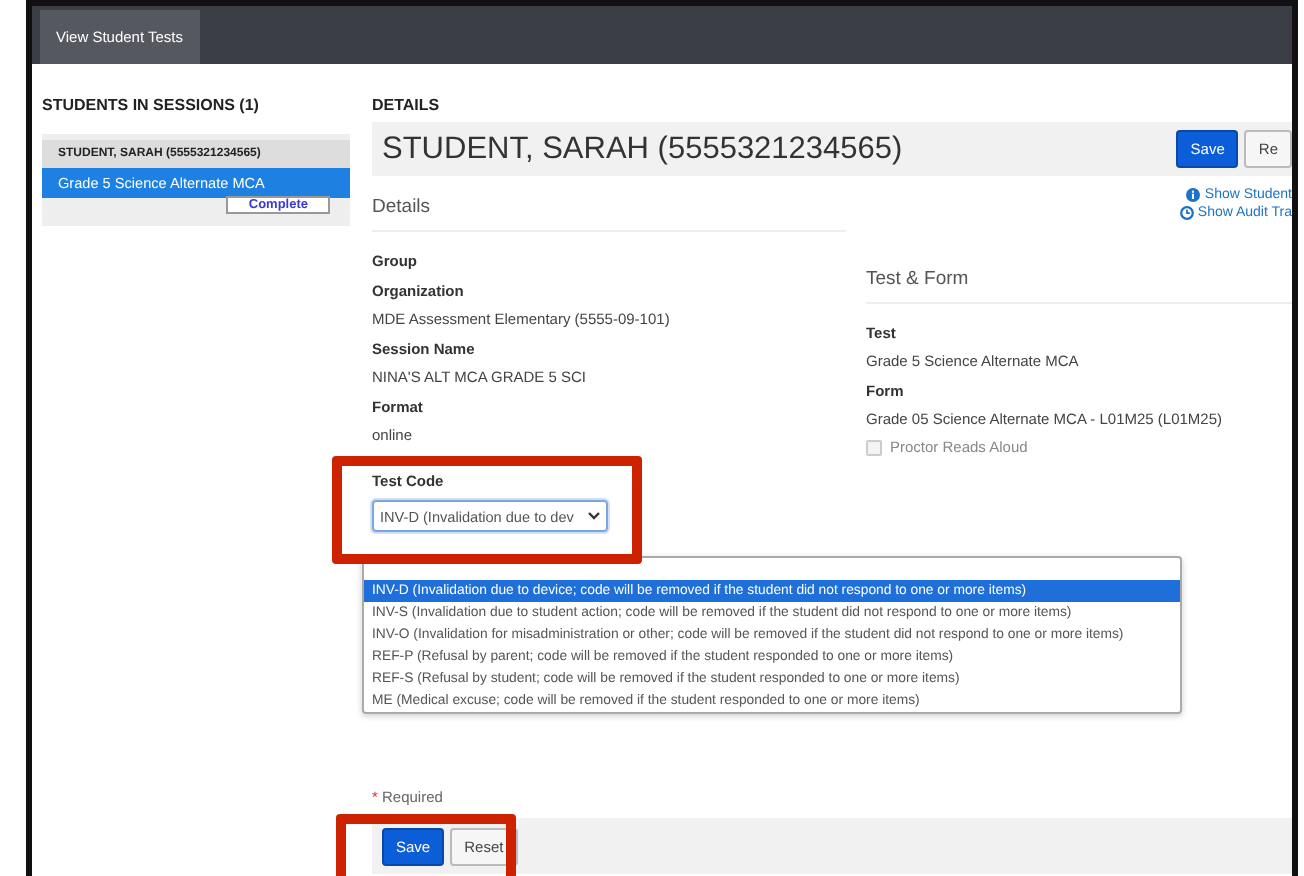  What do you see at coordinates (407, 105) in the screenshot?
I see `section-heading: DETAILS` at bounding box center [407, 105].